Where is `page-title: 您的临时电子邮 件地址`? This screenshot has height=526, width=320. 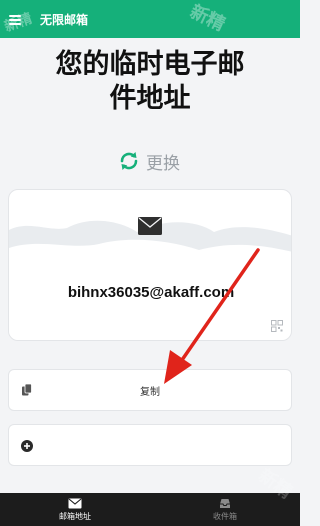
page-title: 您的临时电子邮 件地址 is located at coordinates (150, 82).